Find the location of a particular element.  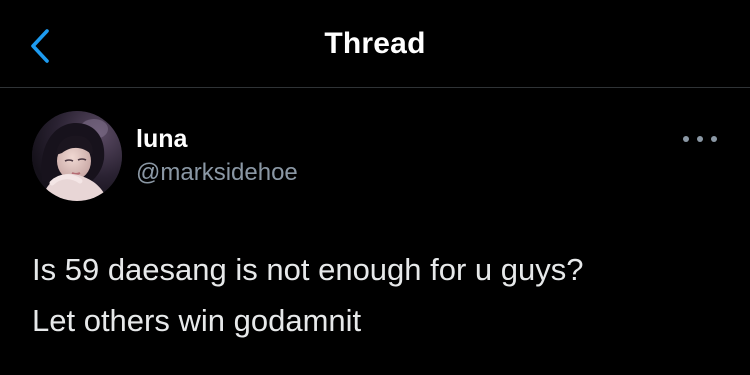

avatar is located at coordinates (77, 156).